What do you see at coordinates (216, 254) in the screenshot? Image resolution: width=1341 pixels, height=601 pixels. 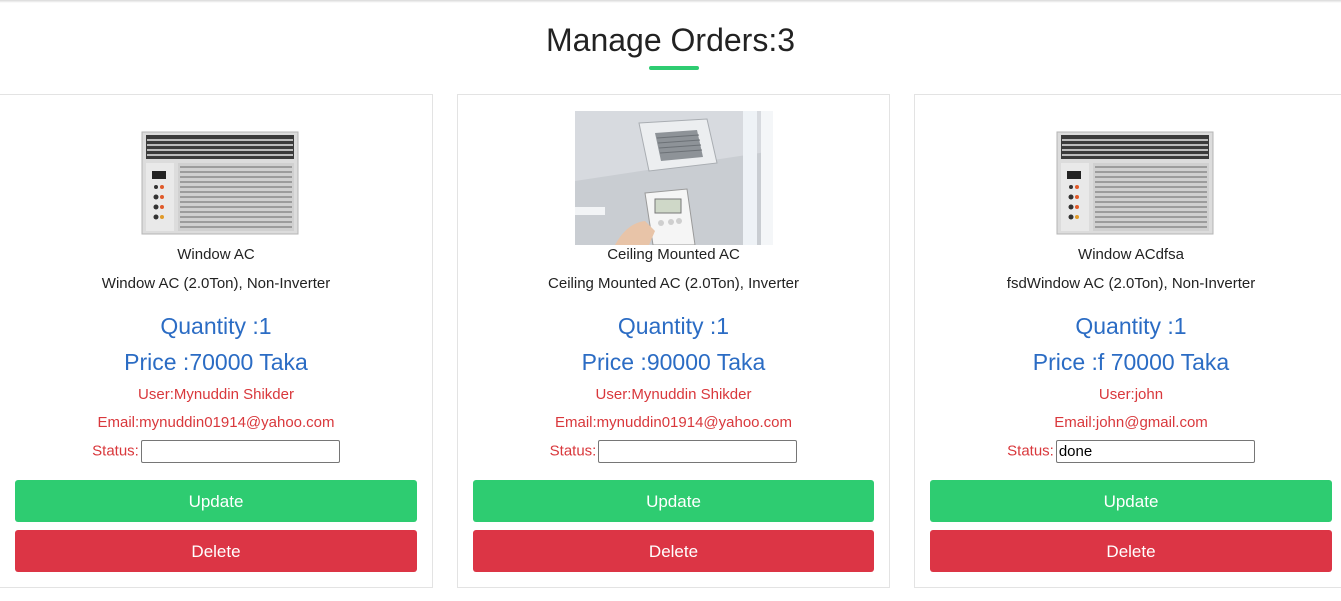 I see `product-name: Window AC` at bounding box center [216, 254].